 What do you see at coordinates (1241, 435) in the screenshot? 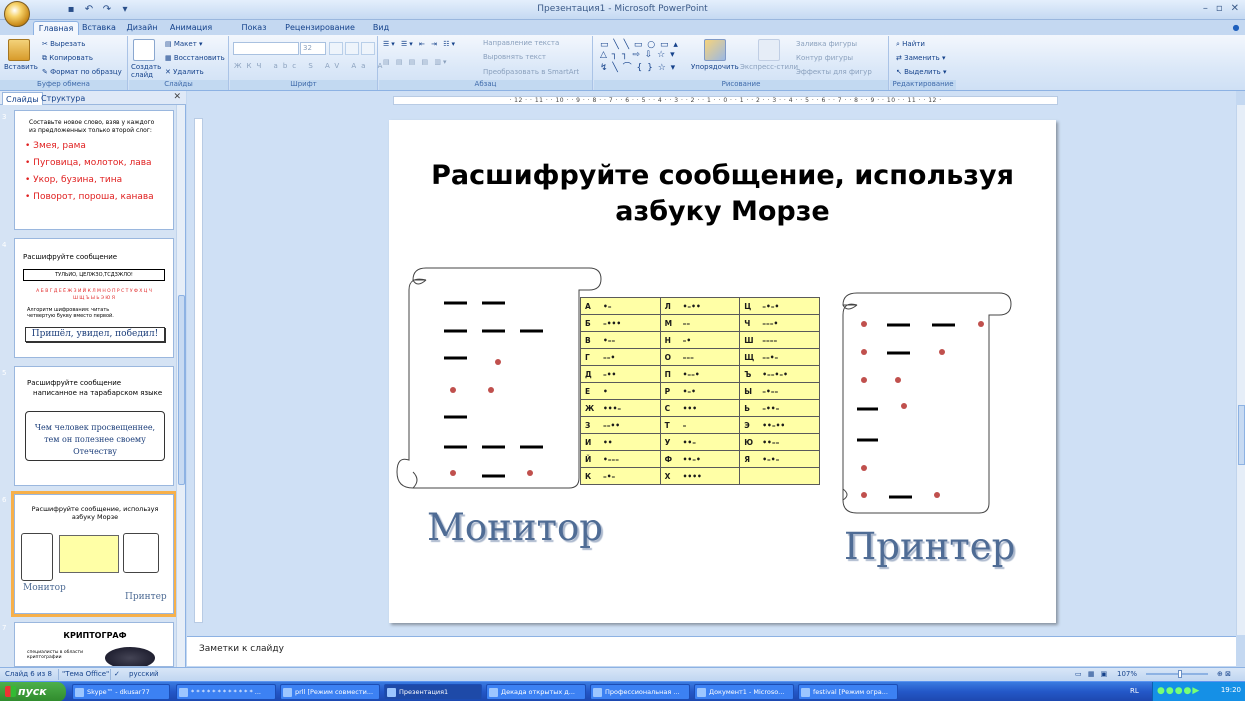
I see `slide-scrollbar-thumb` at bounding box center [1241, 435].